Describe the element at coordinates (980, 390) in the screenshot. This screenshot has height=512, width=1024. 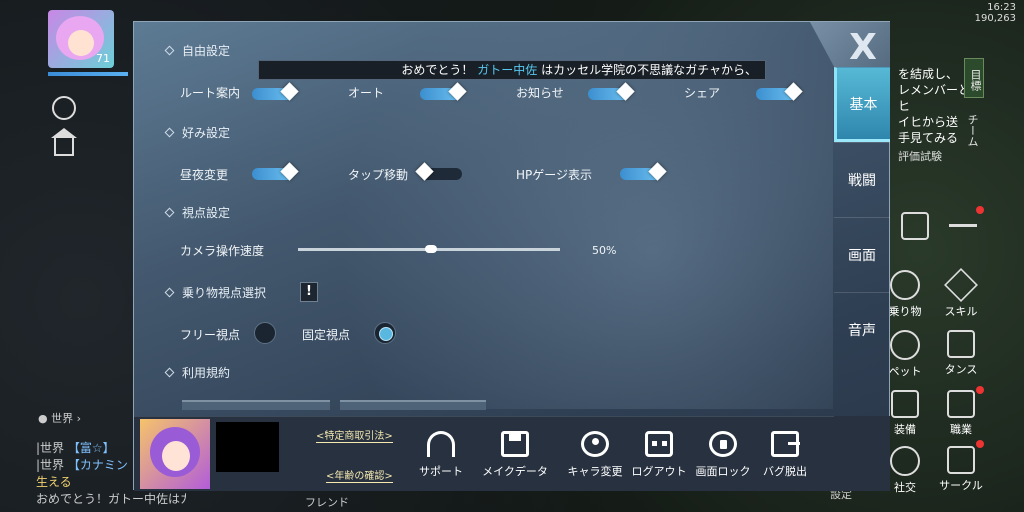
I see `notification-dot` at that location.